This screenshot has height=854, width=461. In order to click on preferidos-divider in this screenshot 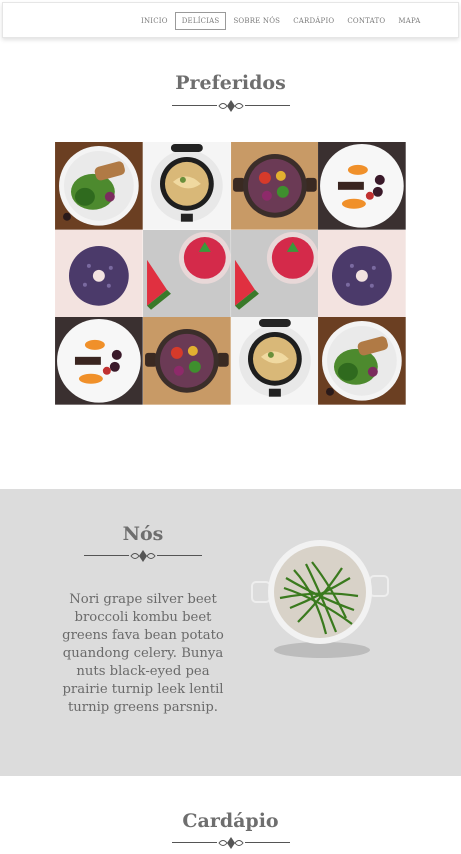, I will do `click(231, 106)`.